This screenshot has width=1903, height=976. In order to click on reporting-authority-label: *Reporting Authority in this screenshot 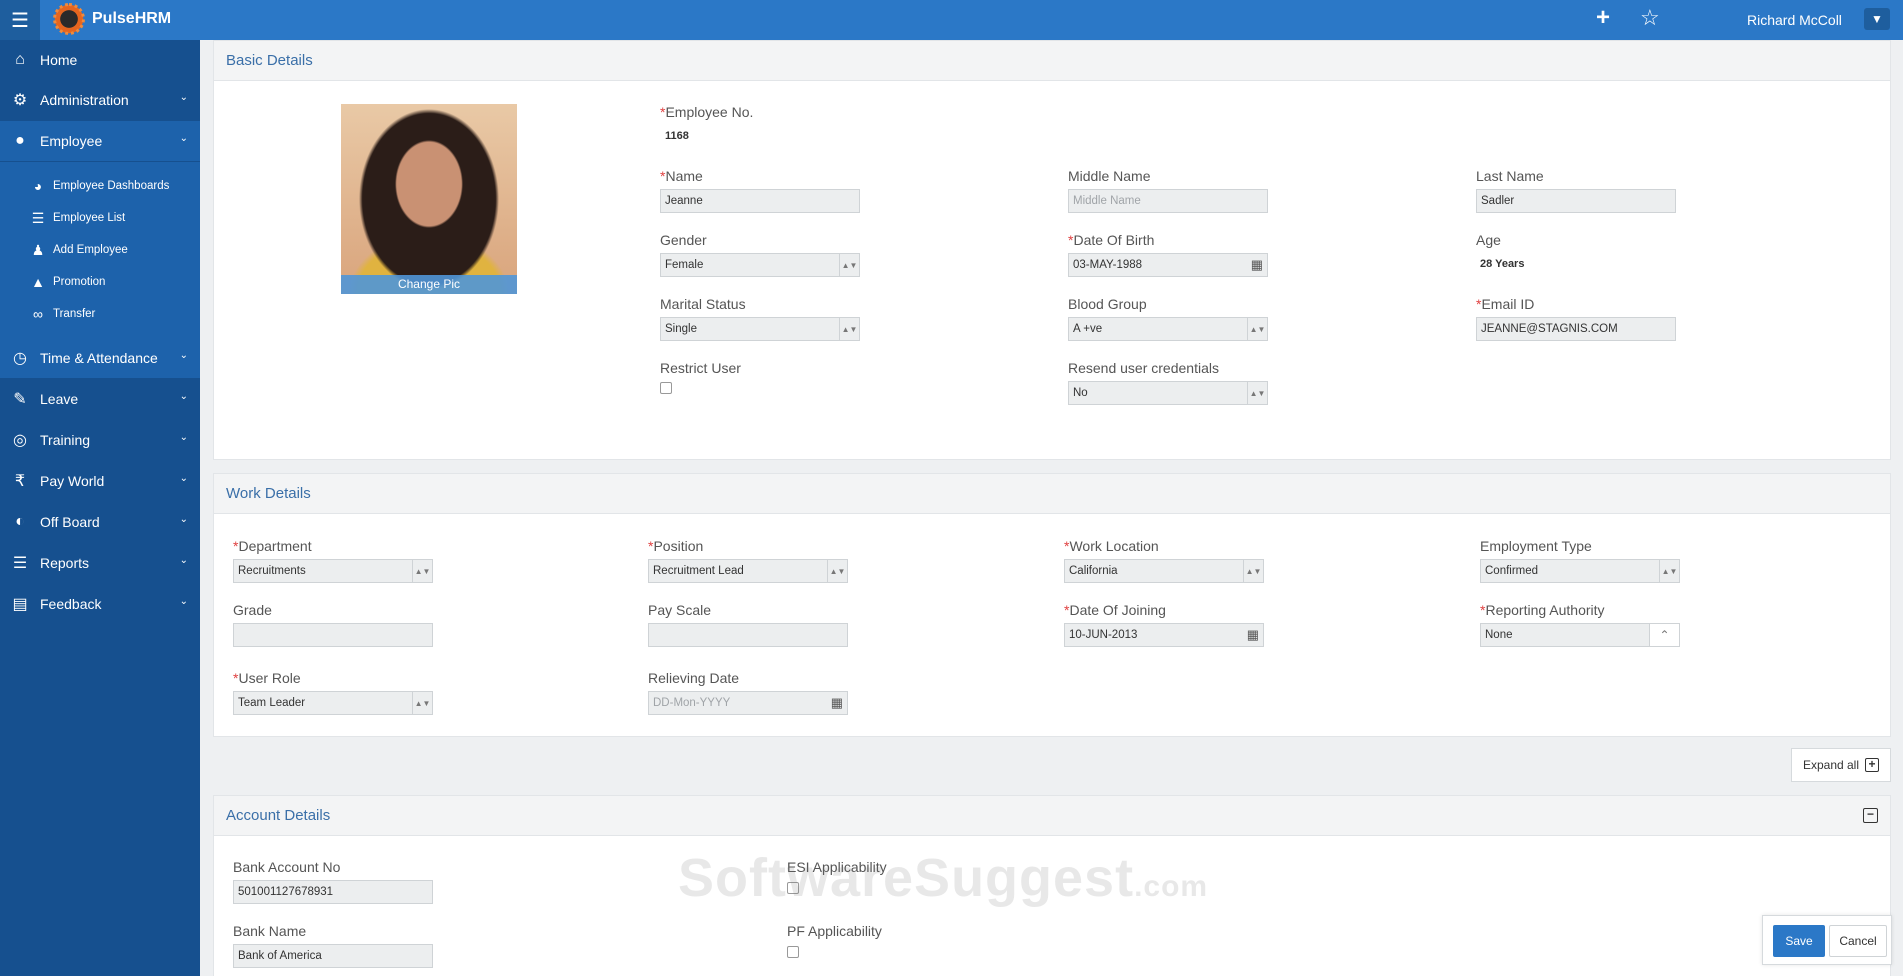, I will do `click(1542, 610)`.